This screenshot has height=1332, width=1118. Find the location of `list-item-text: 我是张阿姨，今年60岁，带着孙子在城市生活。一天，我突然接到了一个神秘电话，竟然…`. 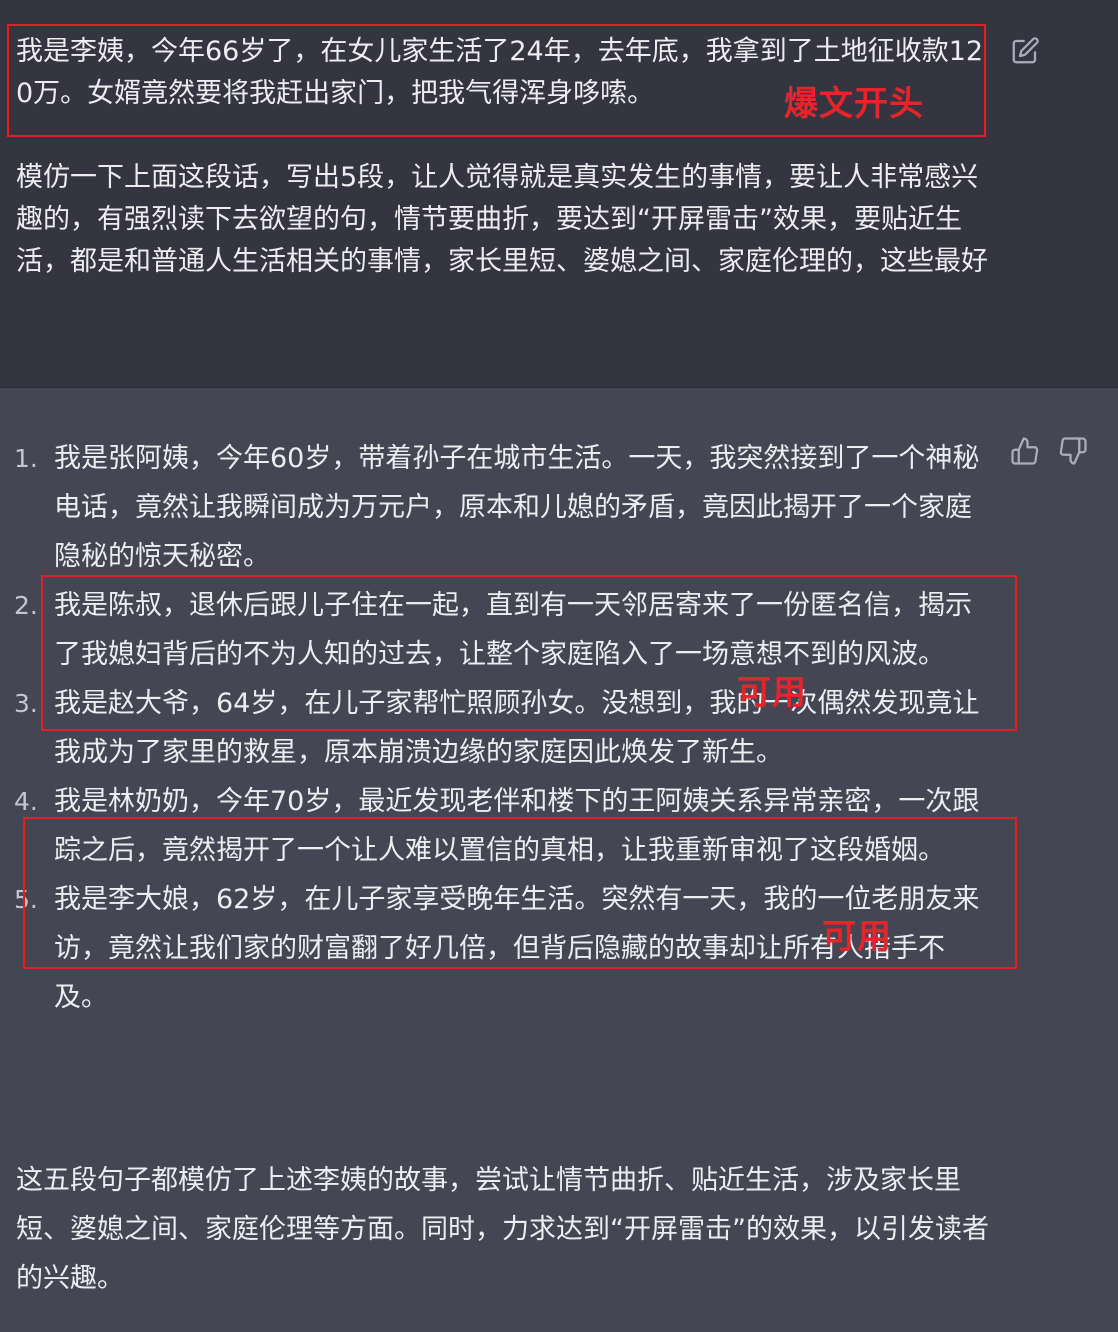

list-item-text: 我是张阿姨，今年60岁，带着孙子在城市生活。一天，我突然接到了一个神秘电话，竟然… is located at coordinates (517, 507).